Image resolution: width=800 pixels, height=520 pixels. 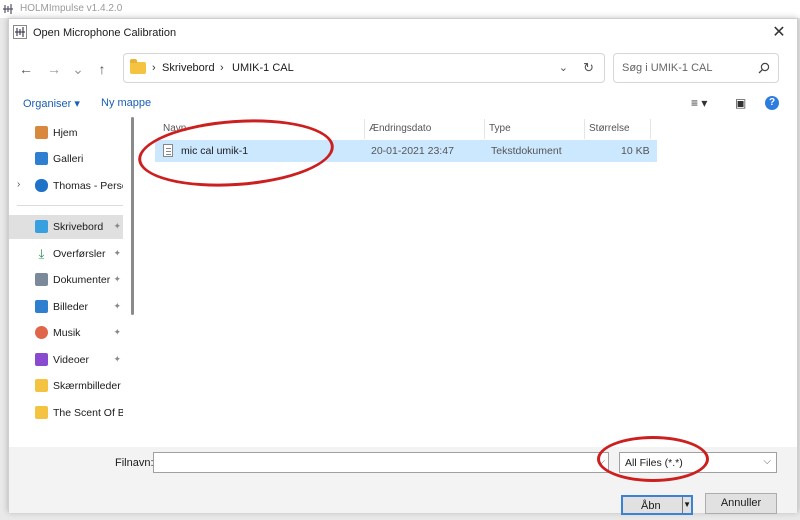 I want to click on file-size: 10 KB, so click(x=635, y=151).